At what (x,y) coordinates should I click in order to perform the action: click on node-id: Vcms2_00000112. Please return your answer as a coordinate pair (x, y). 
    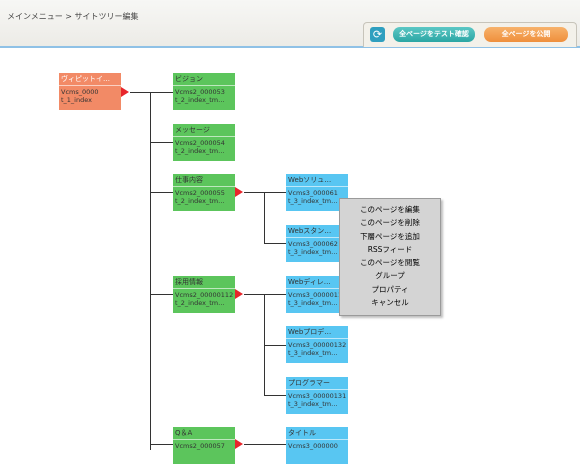
    Looking at the image, I should click on (204, 295).